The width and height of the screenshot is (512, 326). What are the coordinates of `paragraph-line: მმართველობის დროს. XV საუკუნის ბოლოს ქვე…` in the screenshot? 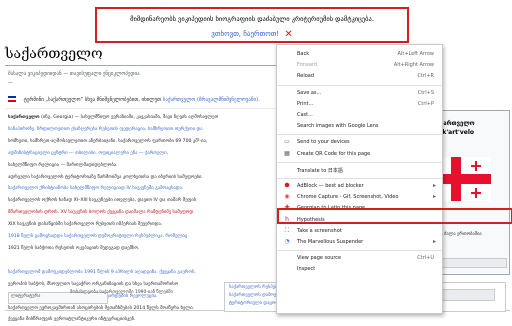 It's located at (143, 213).